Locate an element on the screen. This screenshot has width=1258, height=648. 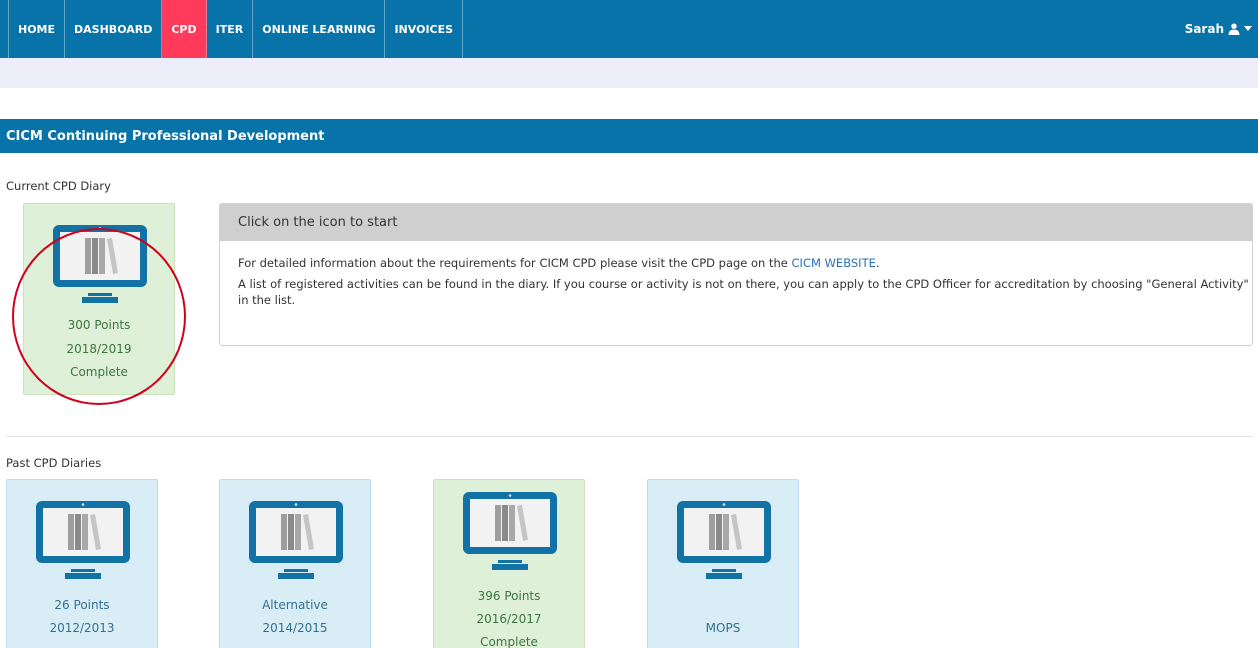
user-menu: Sarah is located at coordinates (1218, 29).